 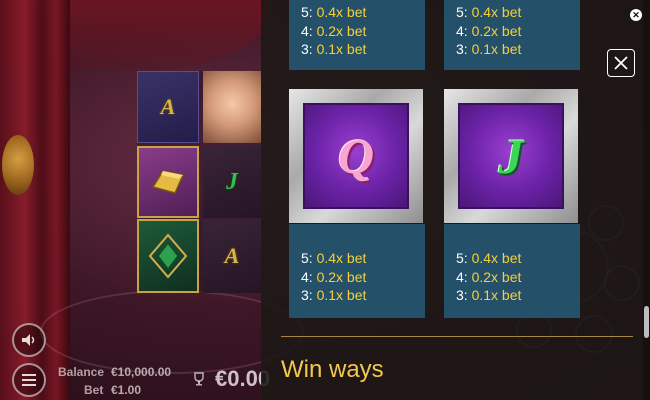 I want to click on reels: A J A, so click(x=199, y=182).